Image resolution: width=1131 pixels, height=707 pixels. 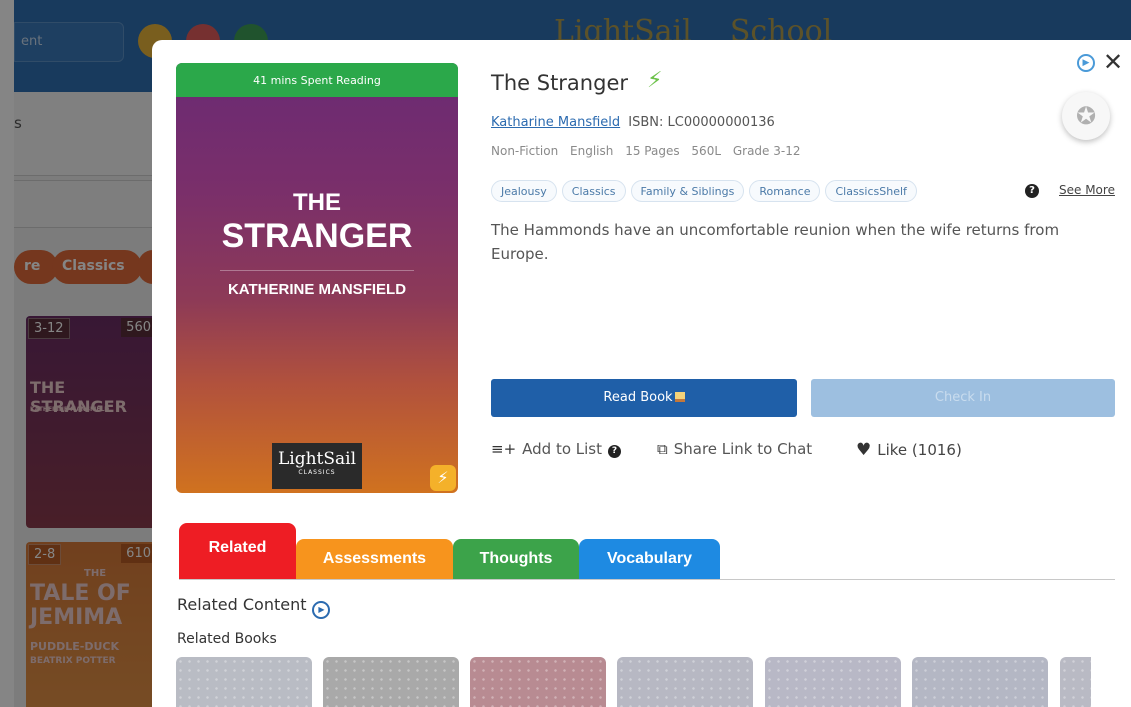 I want to click on tab-related: Related, so click(x=237, y=551).